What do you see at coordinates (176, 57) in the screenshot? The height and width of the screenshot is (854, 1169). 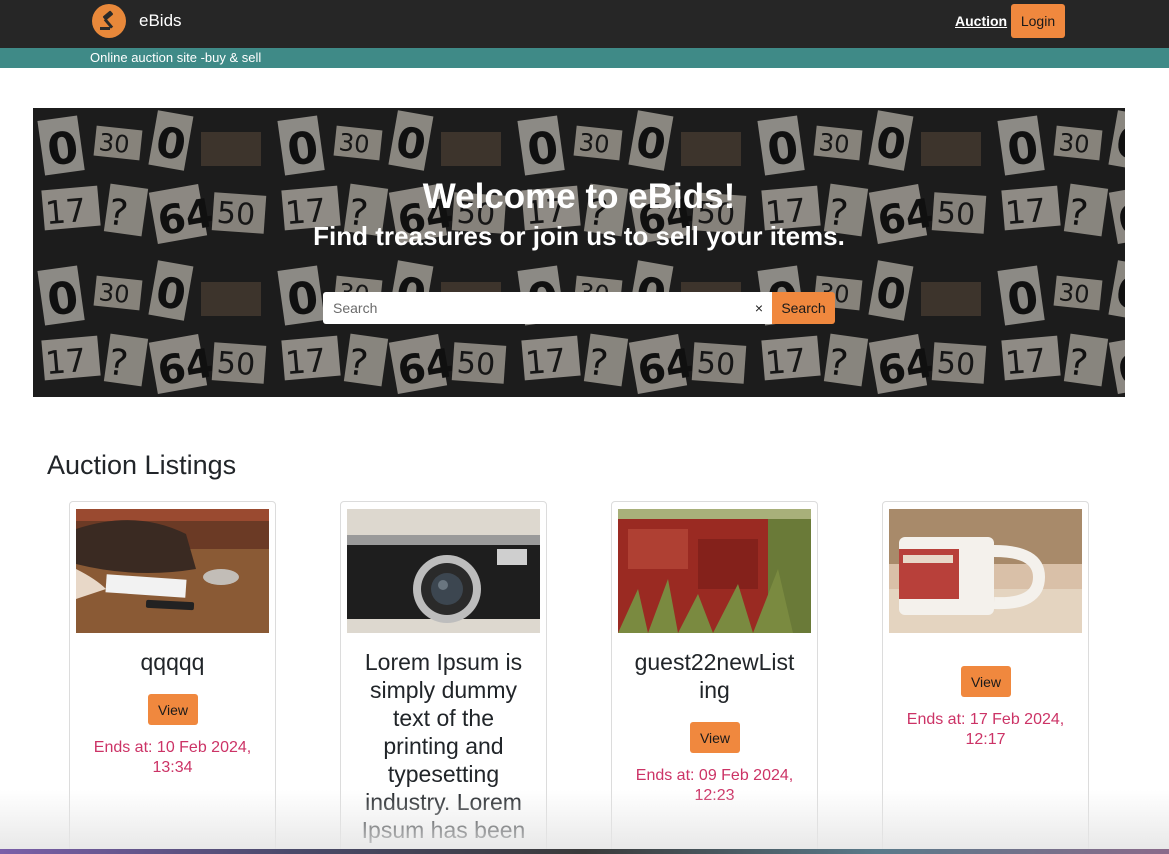 I see `tagline-text: Online auction site -buy & sell` at bounding box center [176, 57].